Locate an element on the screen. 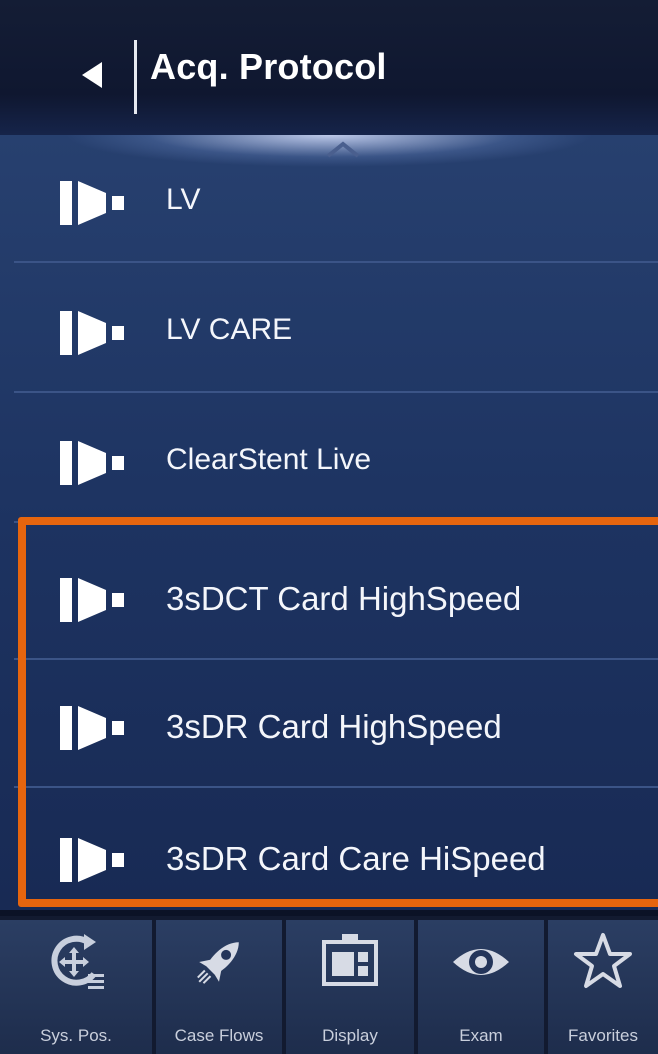 Image resolution: width=658 pixels, height=1054 pixels. list-item-label: 3sDR Card HighSpeed is located at coordinates (334, 726).